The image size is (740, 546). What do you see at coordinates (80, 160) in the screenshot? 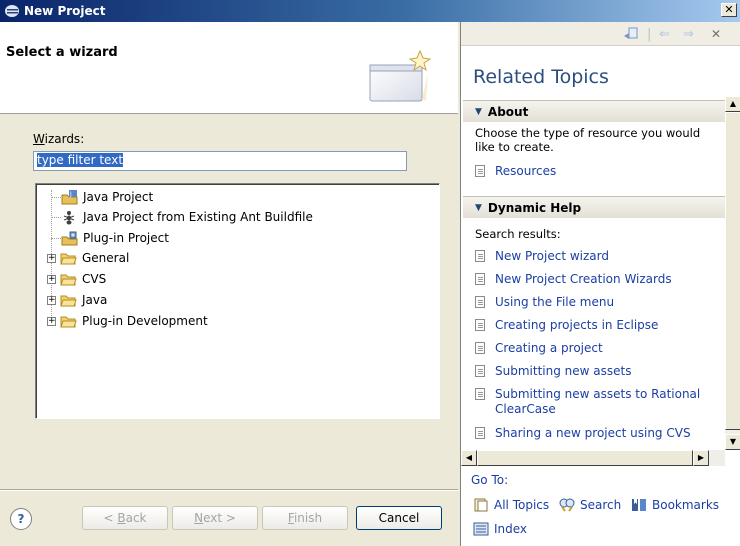
I see `filter-text: type filter text` at bounding box center [80, 160].